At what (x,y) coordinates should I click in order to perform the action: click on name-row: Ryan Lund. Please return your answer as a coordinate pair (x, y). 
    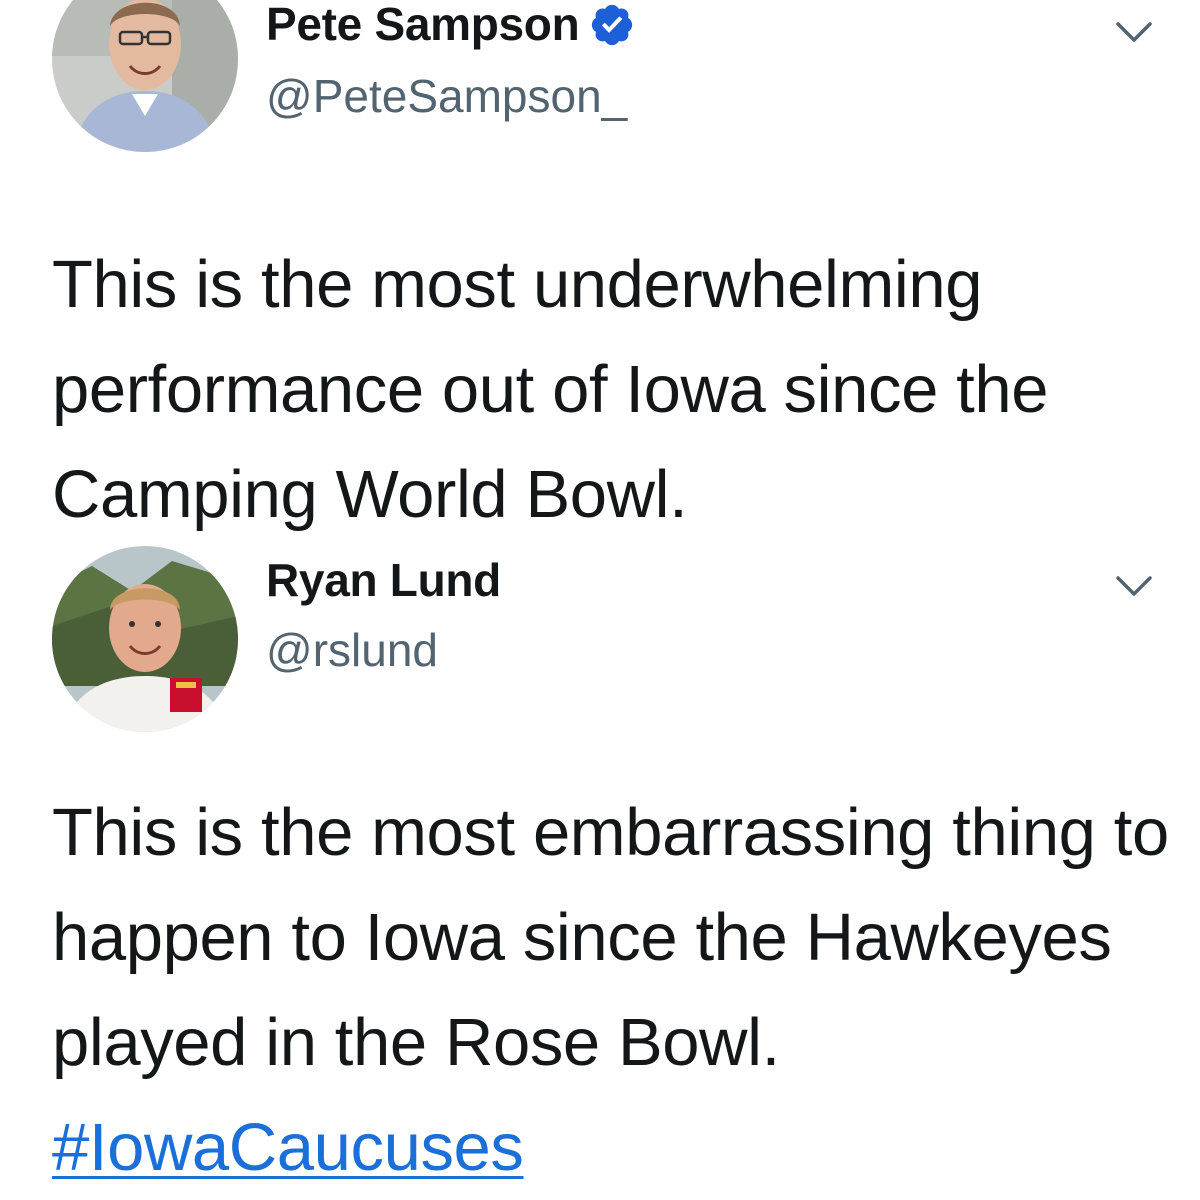
    Looking at the image, I should click on (383, 580).